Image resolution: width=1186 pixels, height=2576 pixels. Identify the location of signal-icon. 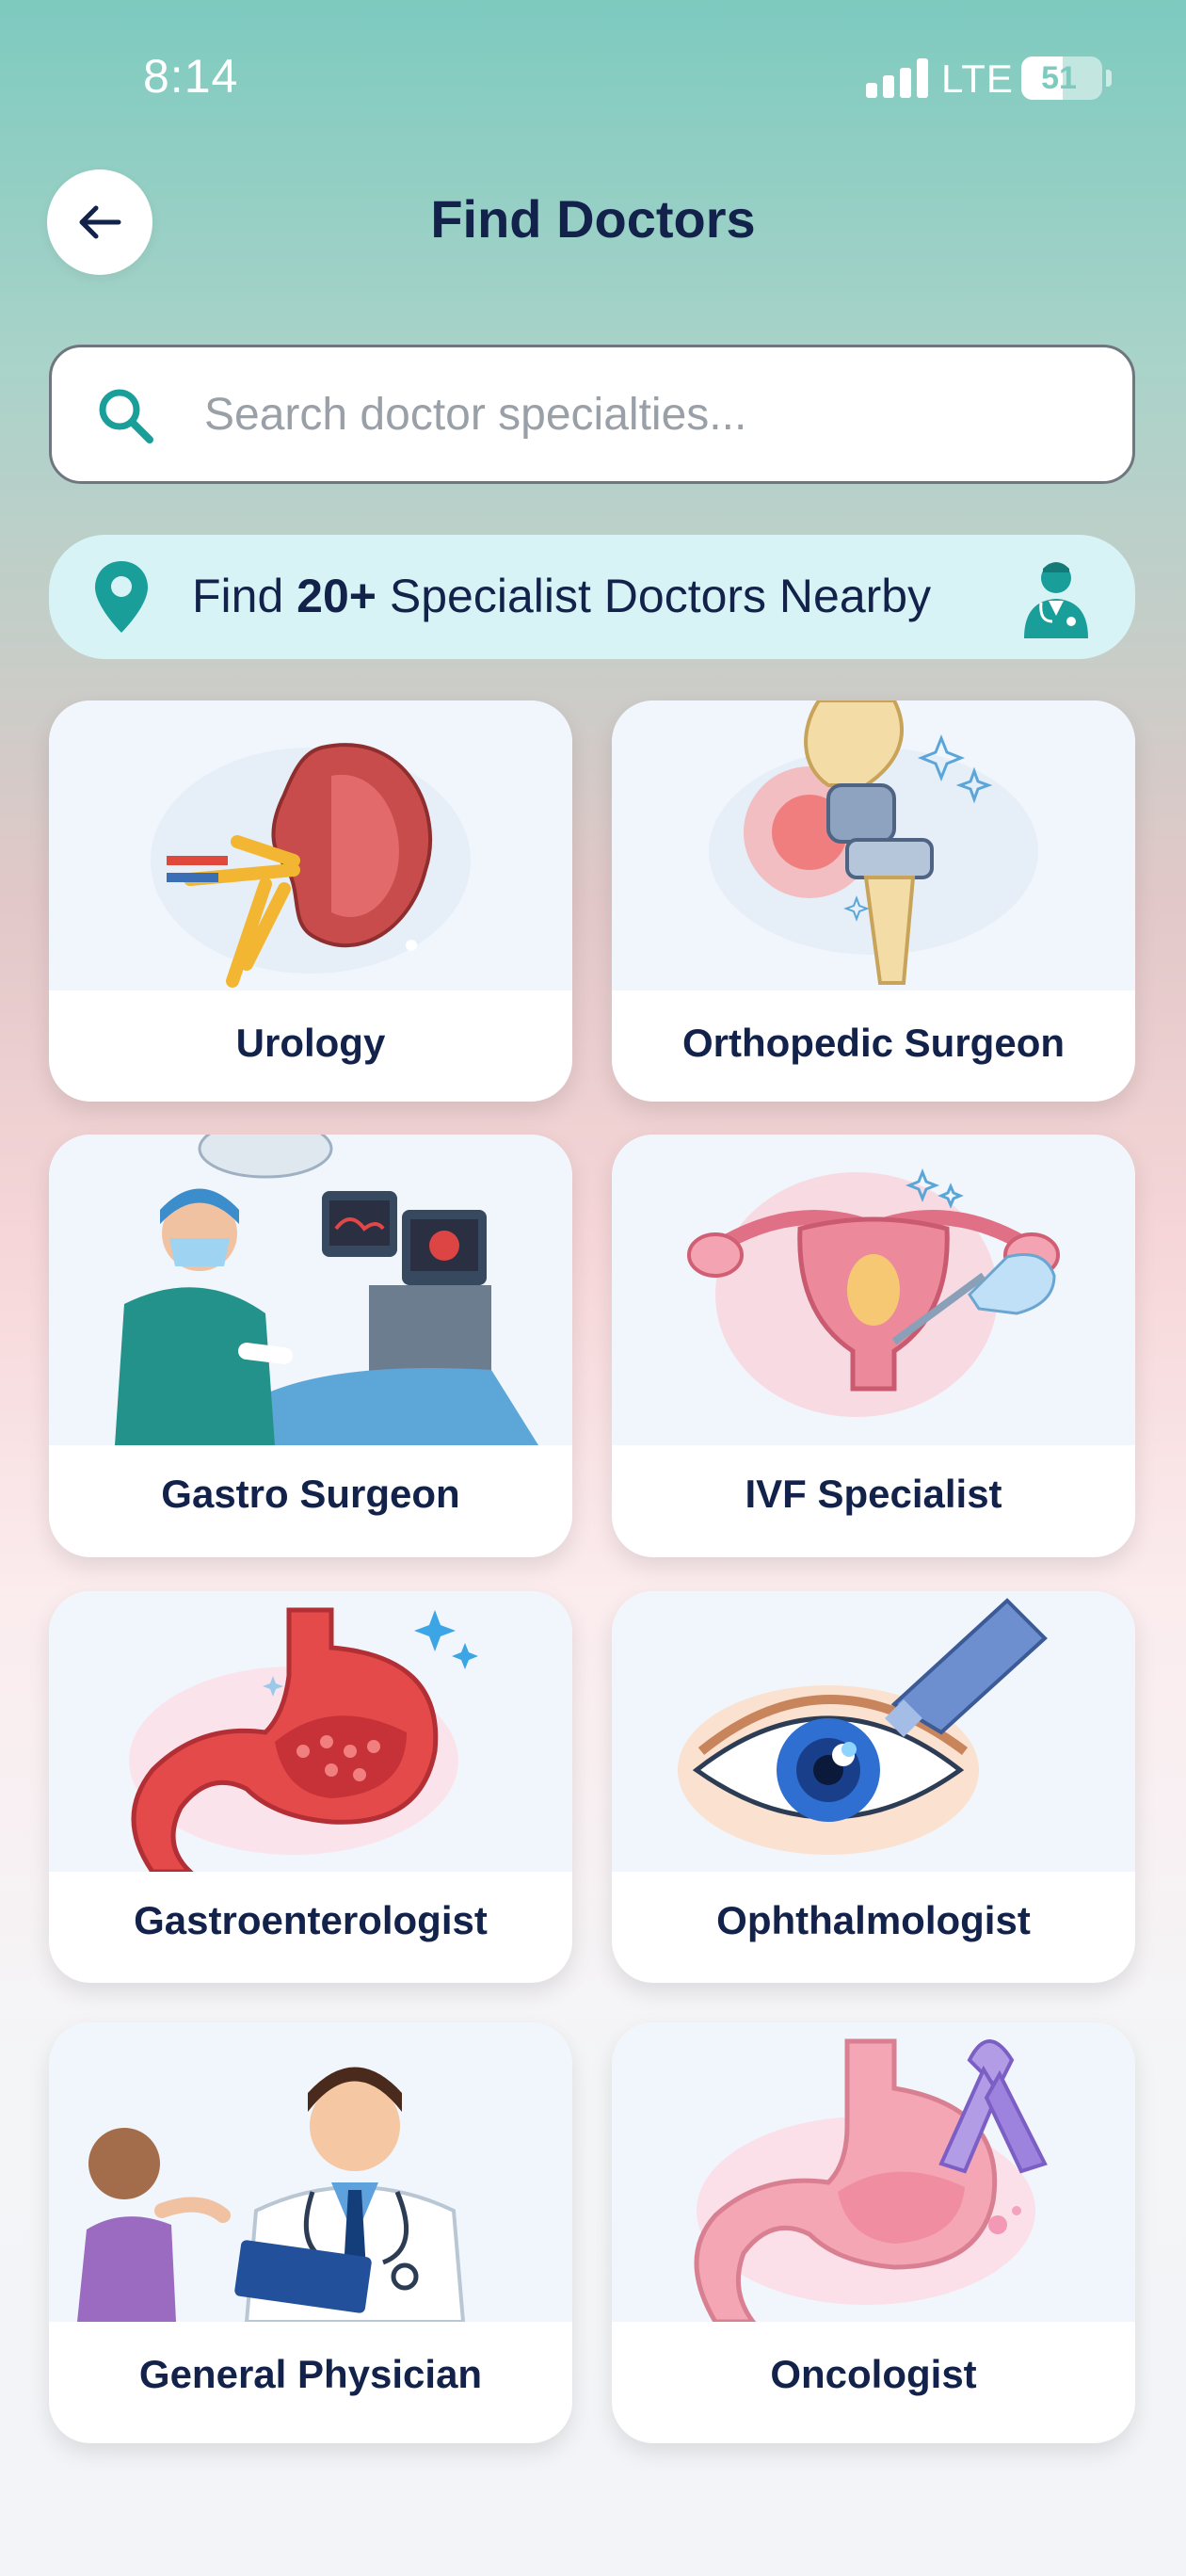
(897, 78).